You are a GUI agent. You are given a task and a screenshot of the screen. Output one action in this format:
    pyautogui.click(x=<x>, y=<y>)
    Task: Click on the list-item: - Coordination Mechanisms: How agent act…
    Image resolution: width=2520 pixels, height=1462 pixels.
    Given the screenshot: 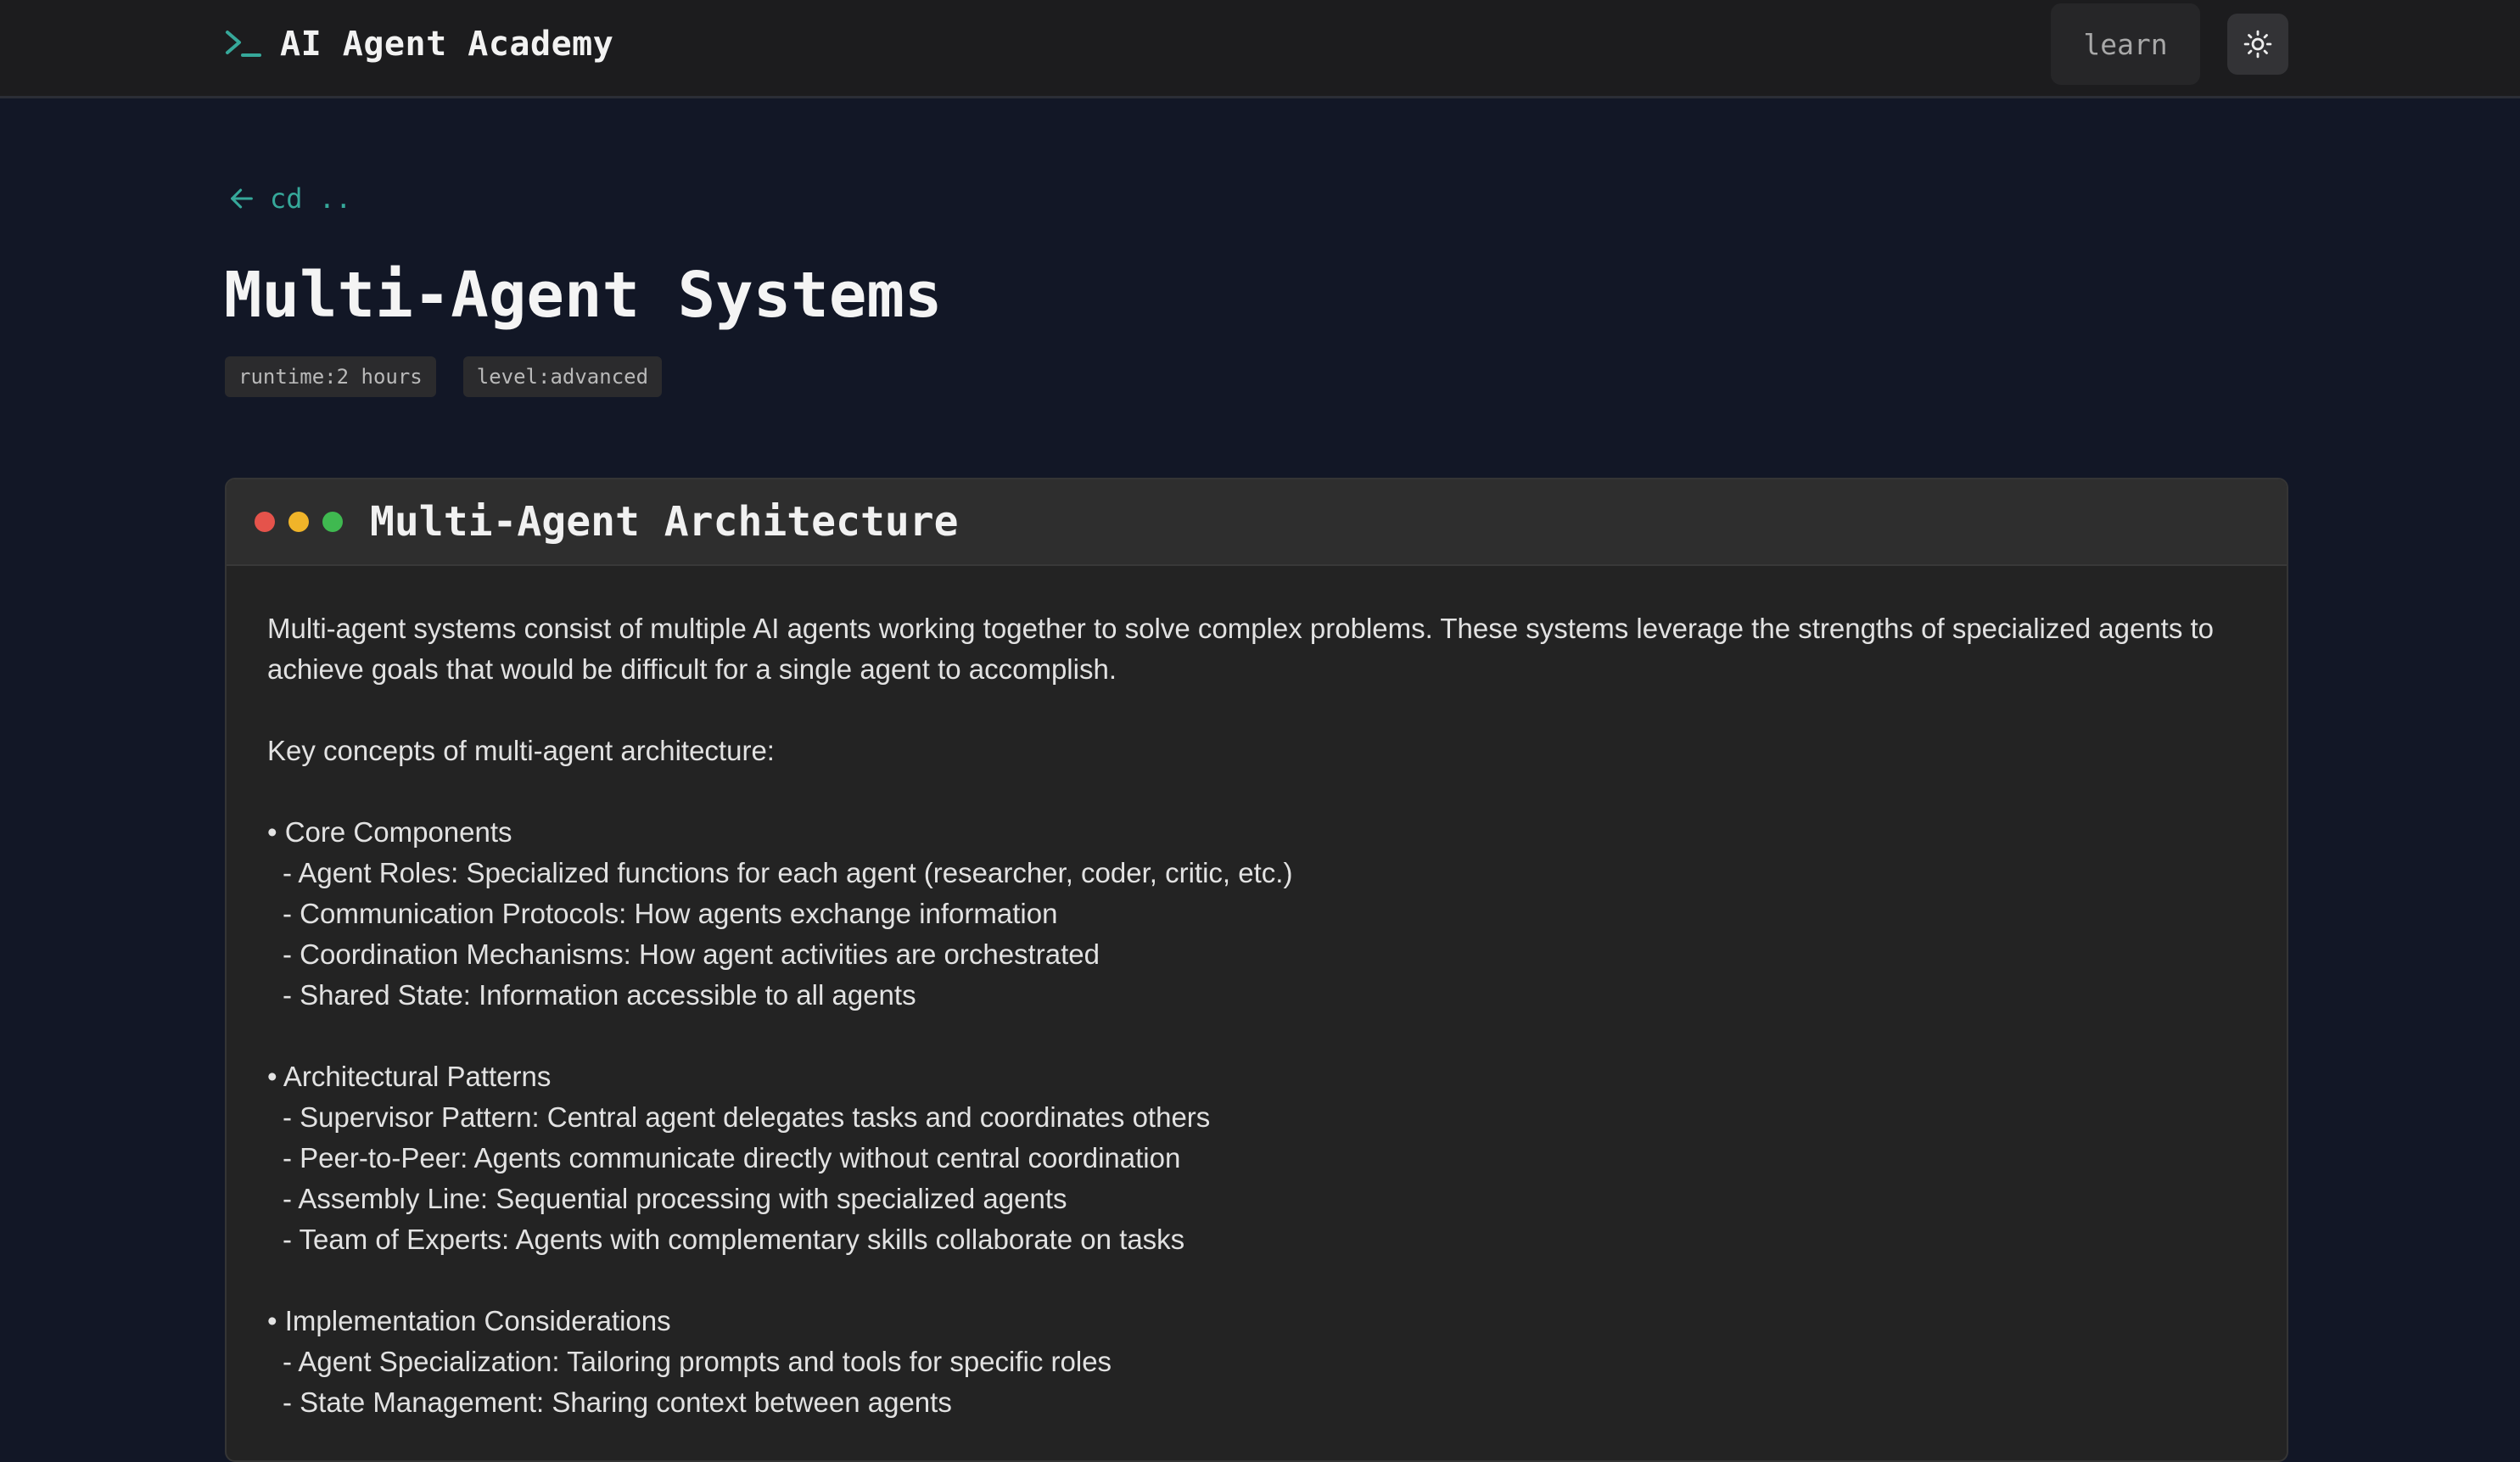 What is the action you would take?
    pyautogui.click(x=691, y=954)
    